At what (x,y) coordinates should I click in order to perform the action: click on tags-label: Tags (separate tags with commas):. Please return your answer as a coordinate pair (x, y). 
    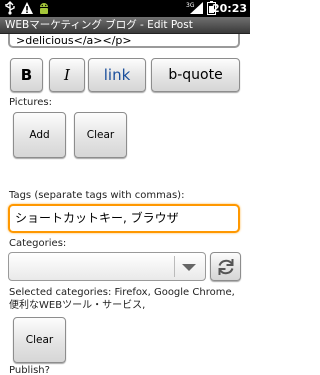
    Looking at the image, I should click on (97, 195).